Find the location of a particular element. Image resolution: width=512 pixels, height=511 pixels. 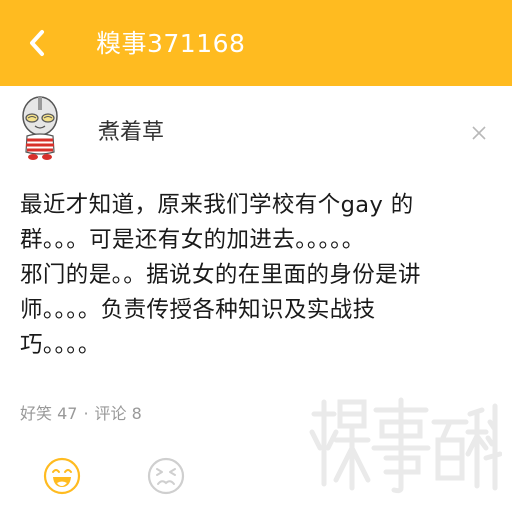

ultraman-avatar-icon is located at coordinates (40, 128).